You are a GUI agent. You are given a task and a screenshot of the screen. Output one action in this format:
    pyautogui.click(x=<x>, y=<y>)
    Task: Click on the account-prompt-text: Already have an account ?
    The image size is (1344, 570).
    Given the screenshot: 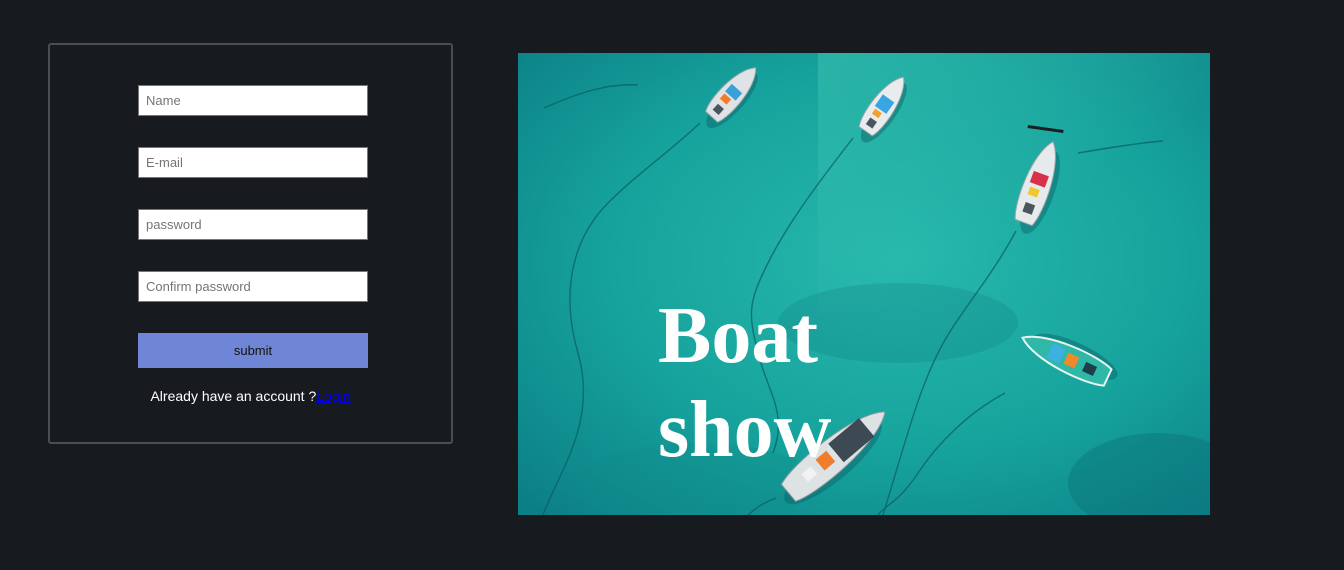 What is the action you would take?
    pyautogui.click(x=233, y=396)
    